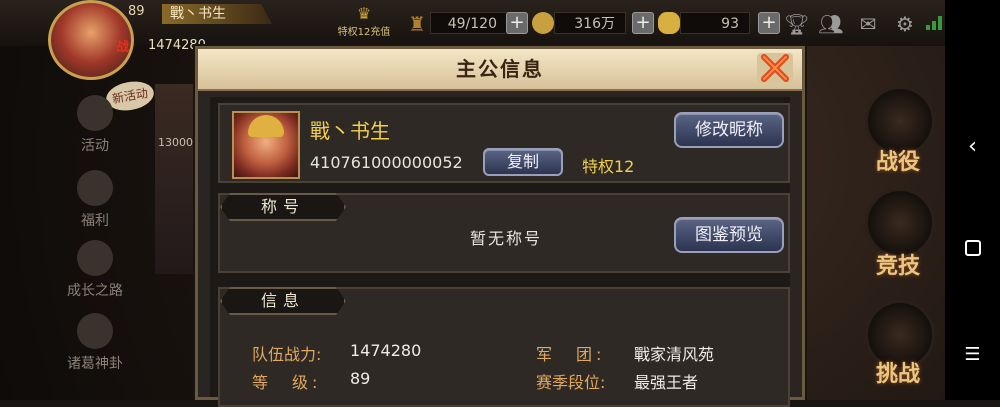 The width and height of the screenshot is (1000, 407). I want to click on player-name: 戰丶书生, so click(350, 131).